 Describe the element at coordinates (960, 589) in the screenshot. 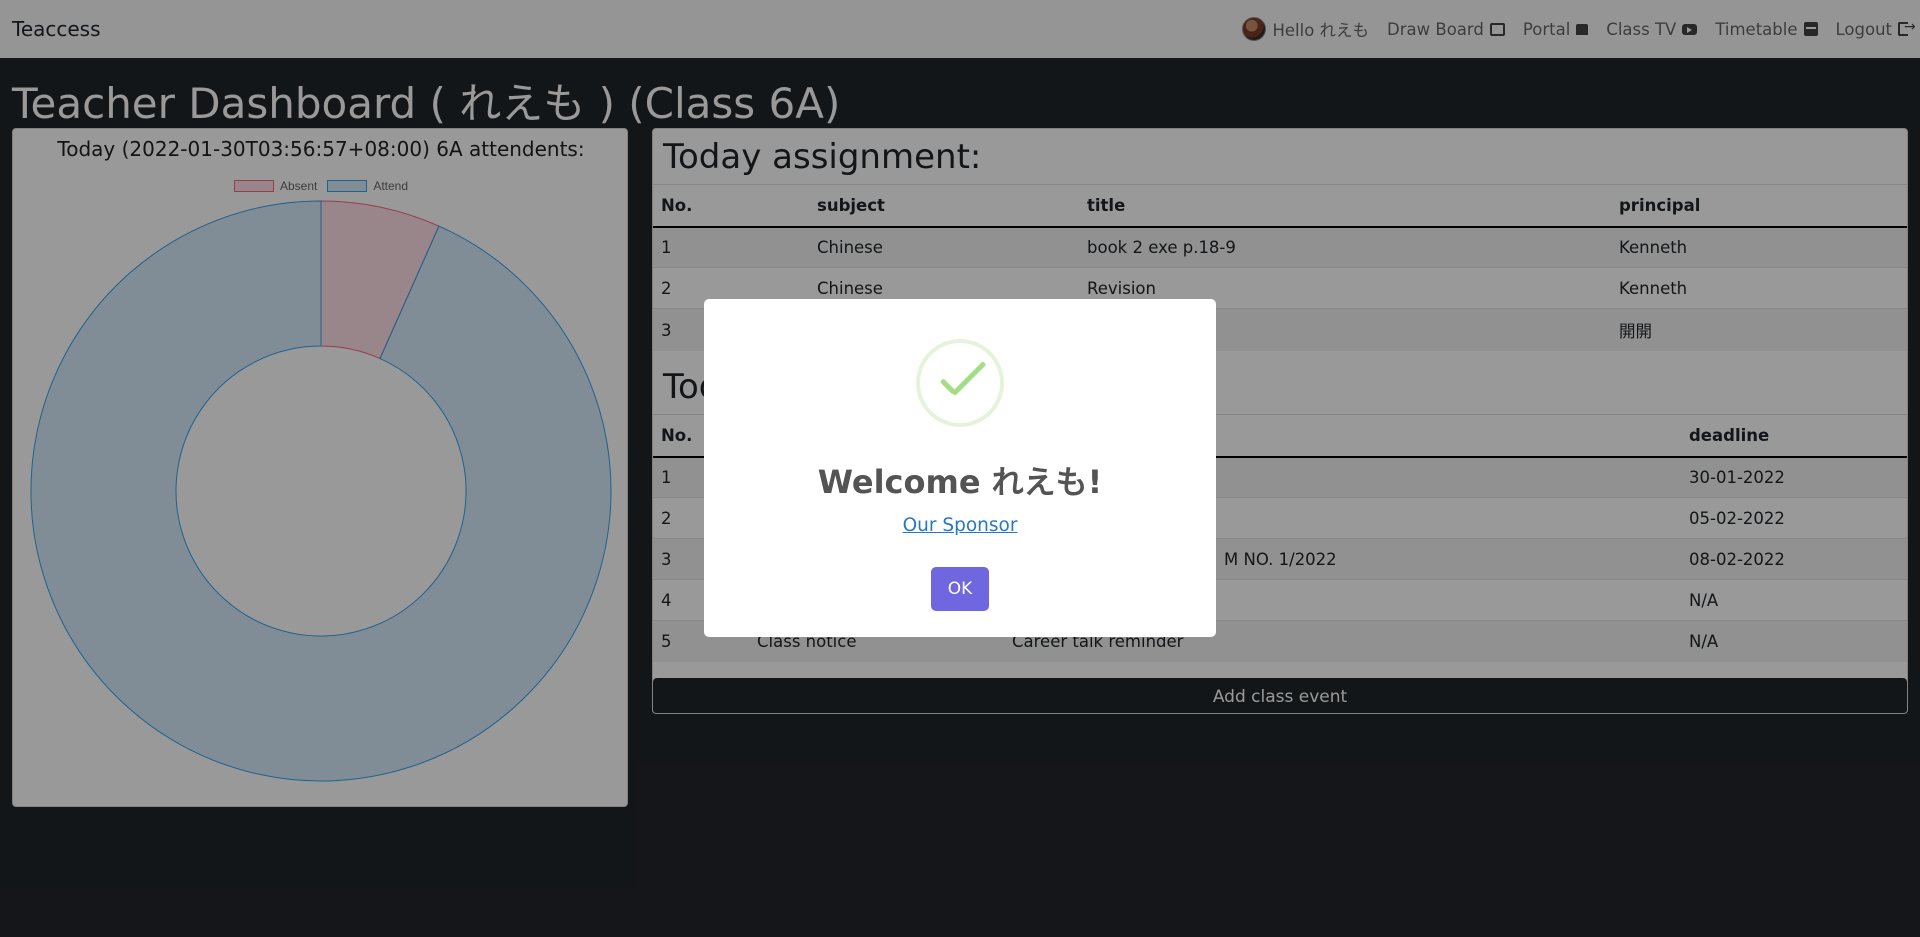

I see `ok-button: OK` at that location.